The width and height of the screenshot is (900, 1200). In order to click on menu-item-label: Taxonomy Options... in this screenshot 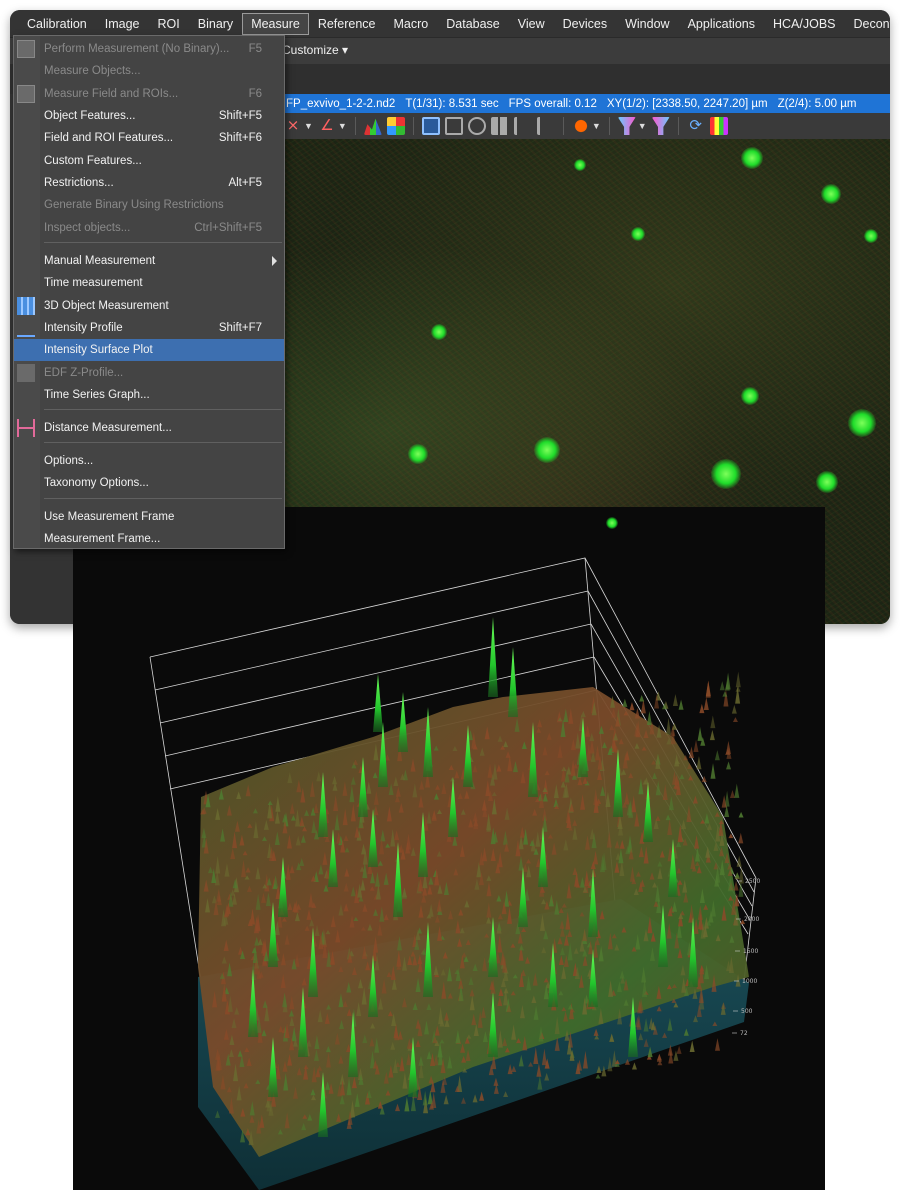, I will do `click(96, 483)`.